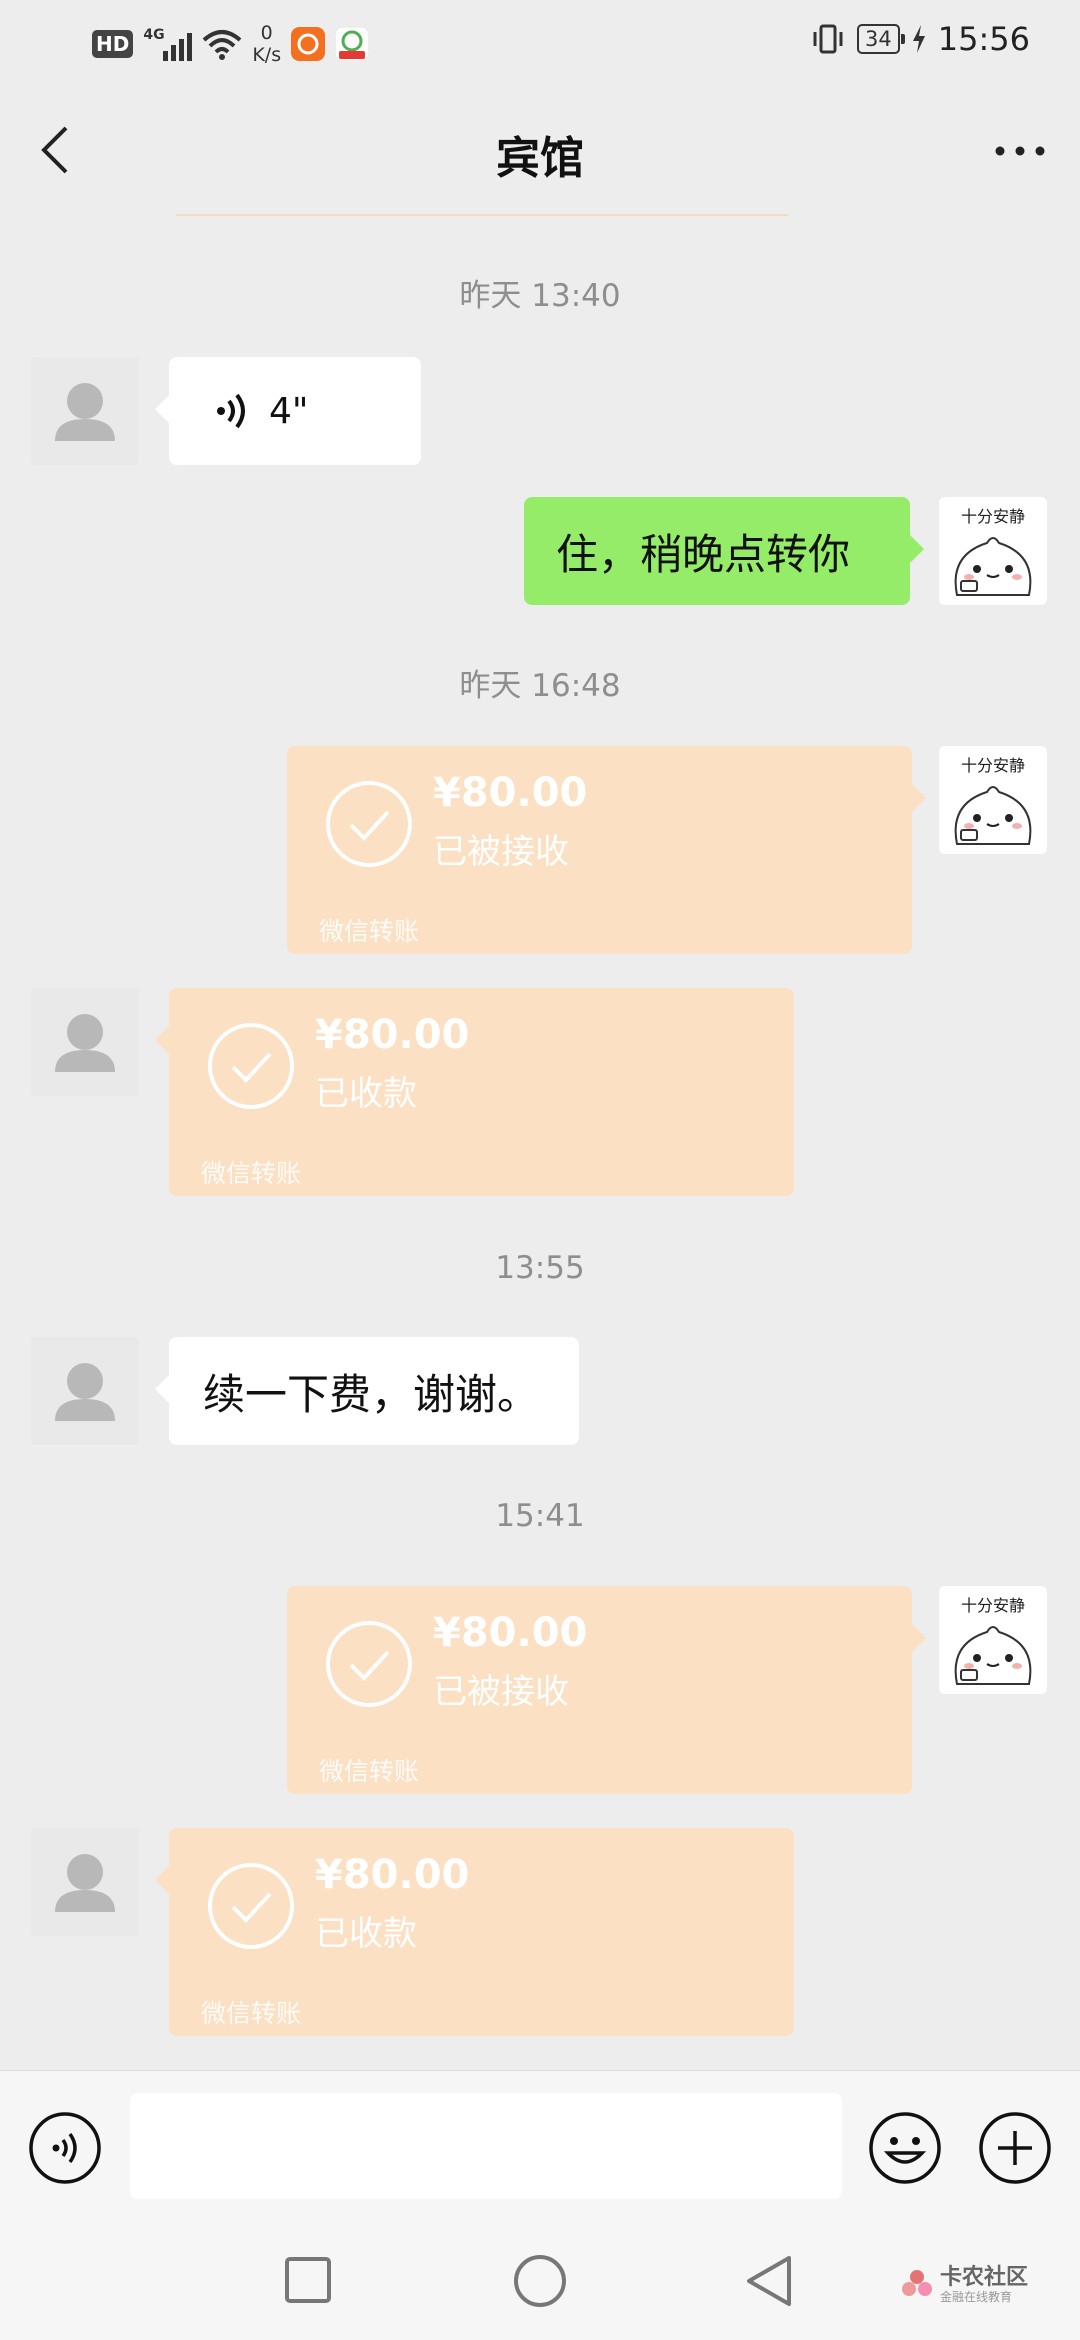 This screenshot has height=2340, width=1080. I want to click on status-left: HD 4G 0 K/s, so click(231, 44).